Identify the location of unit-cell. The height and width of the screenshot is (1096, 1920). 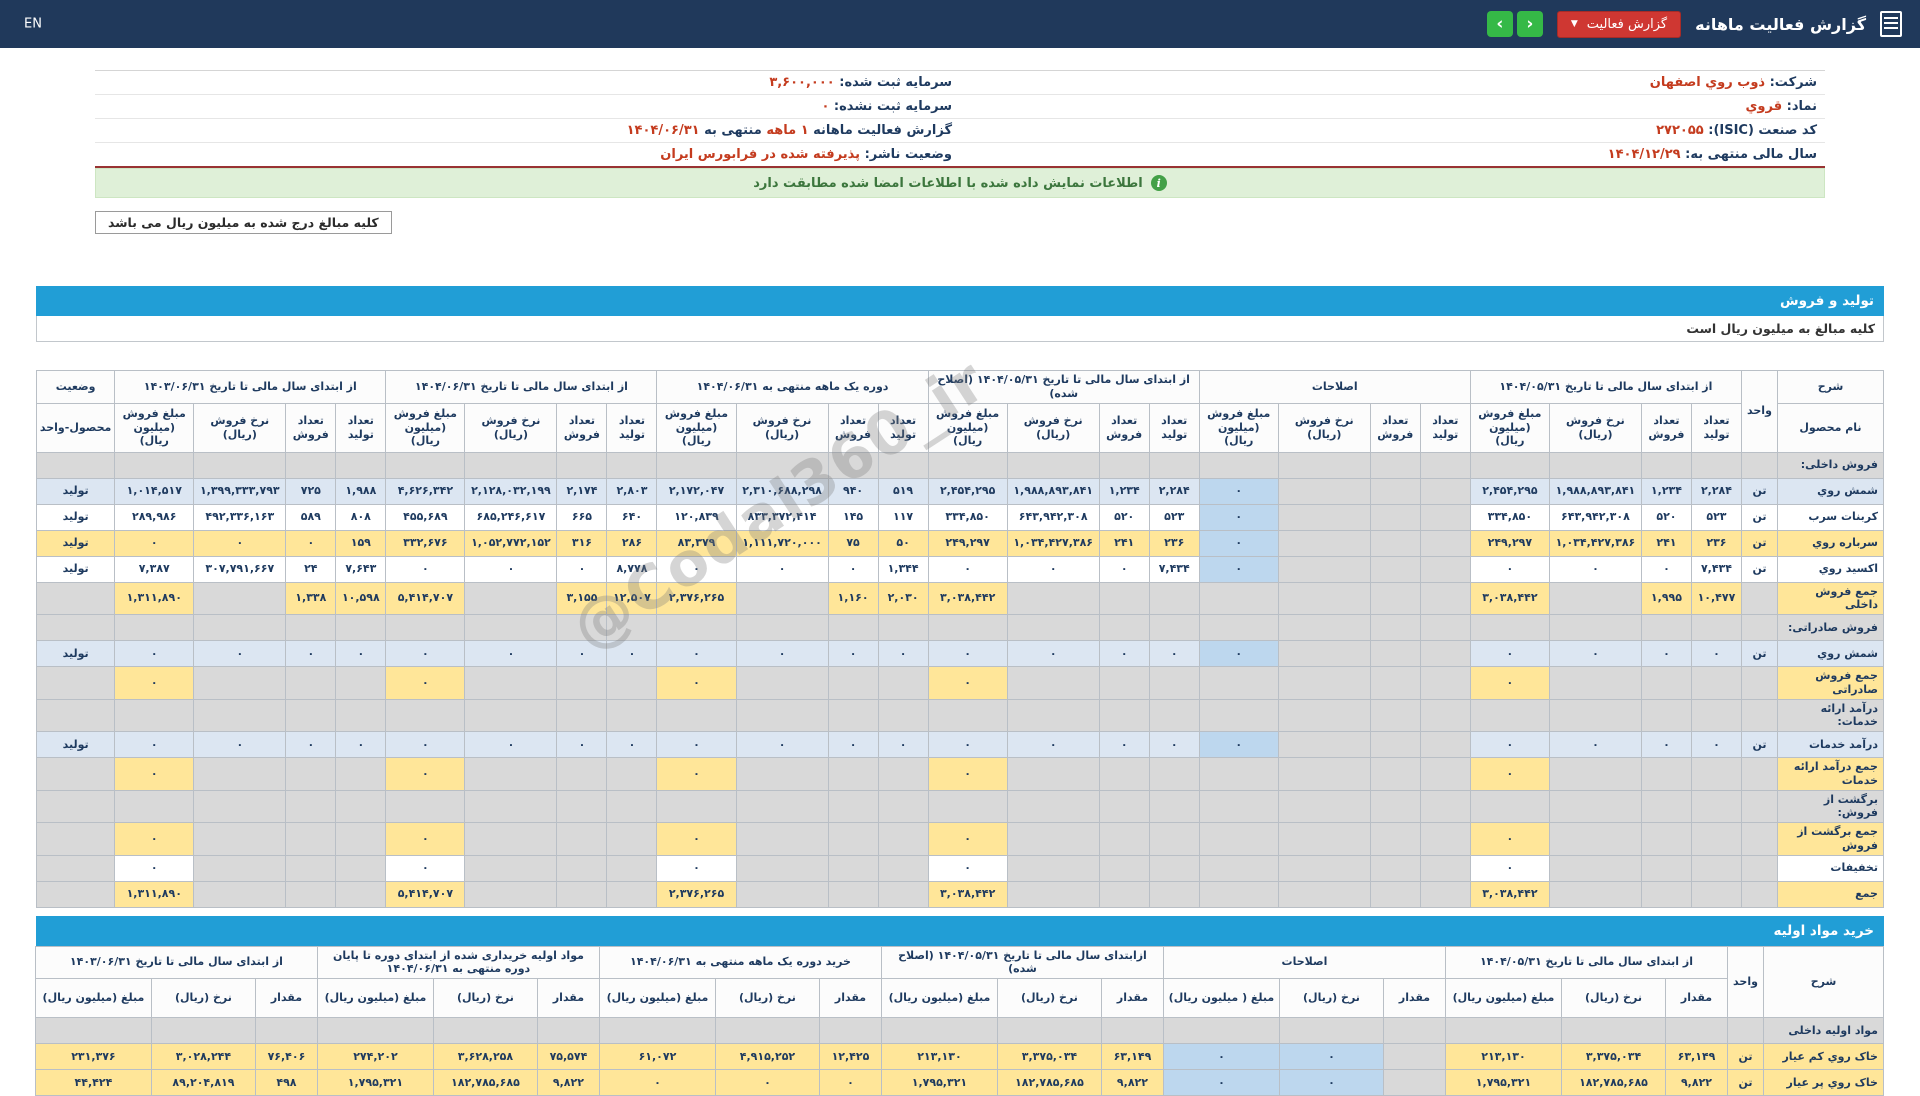
(1759, 894).